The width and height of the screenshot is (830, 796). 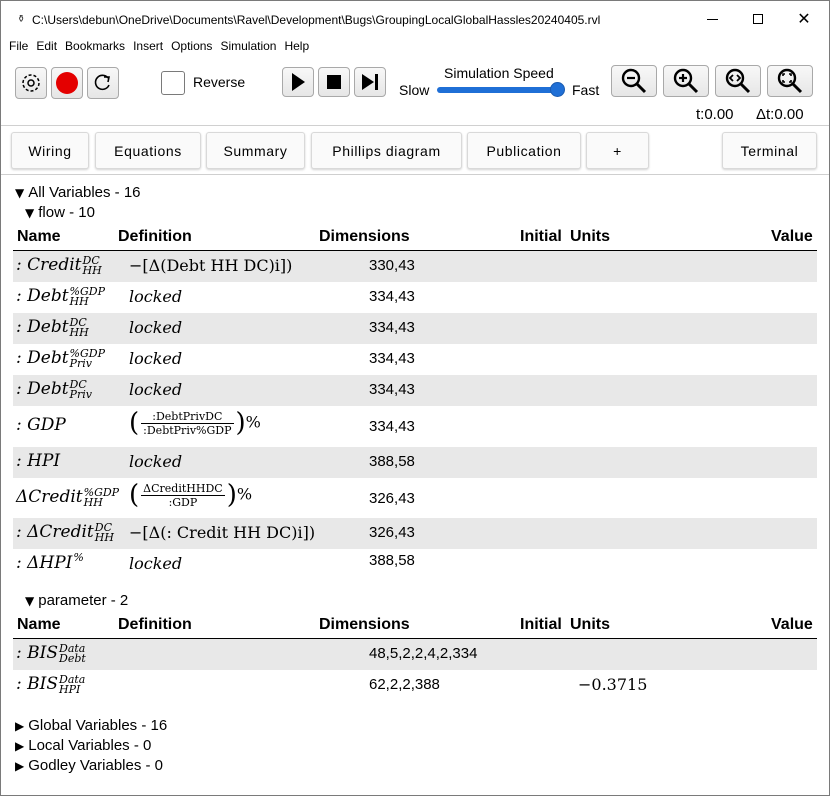 What do you see at coordinates (191, 495) in the screenshot?
I see `variable-definition: (ΔCreditHHDC:GDP)%` at bounding box center [191, 495].